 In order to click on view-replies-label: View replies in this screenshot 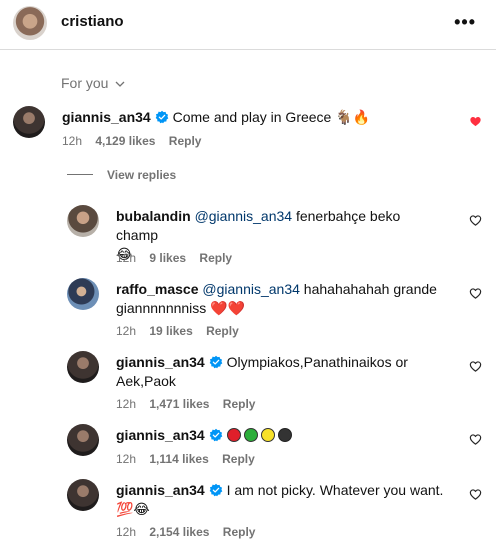, I will do `click(142, 175)`.